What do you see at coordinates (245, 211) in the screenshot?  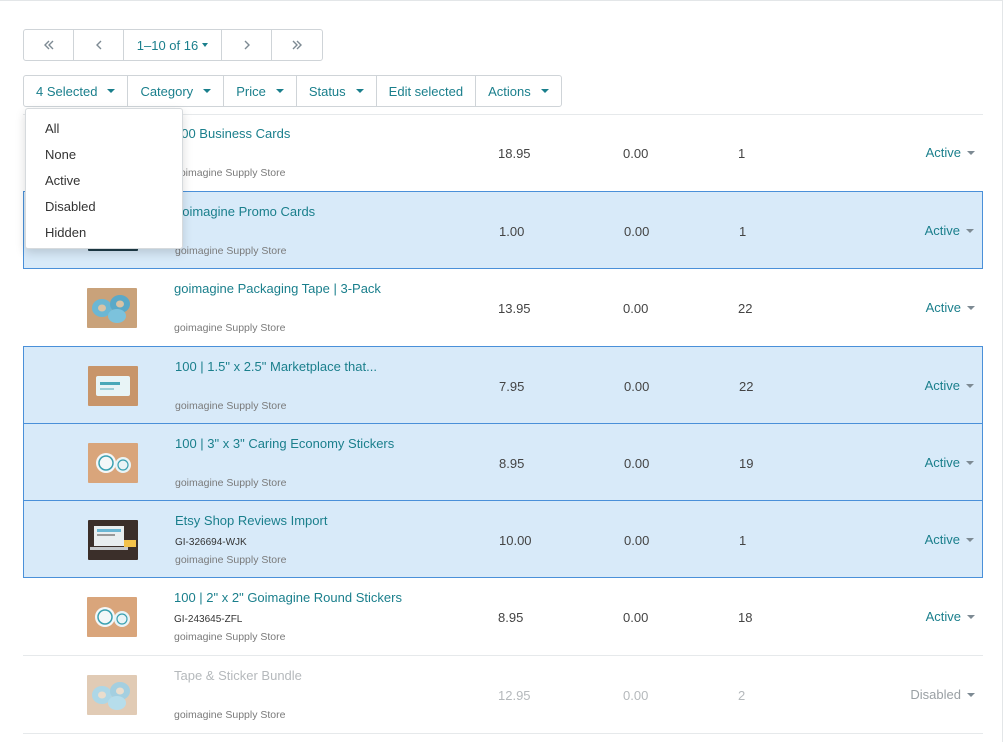 I see `product-name-link: goimagine Promo Cards` at bounding box center [245, 211].